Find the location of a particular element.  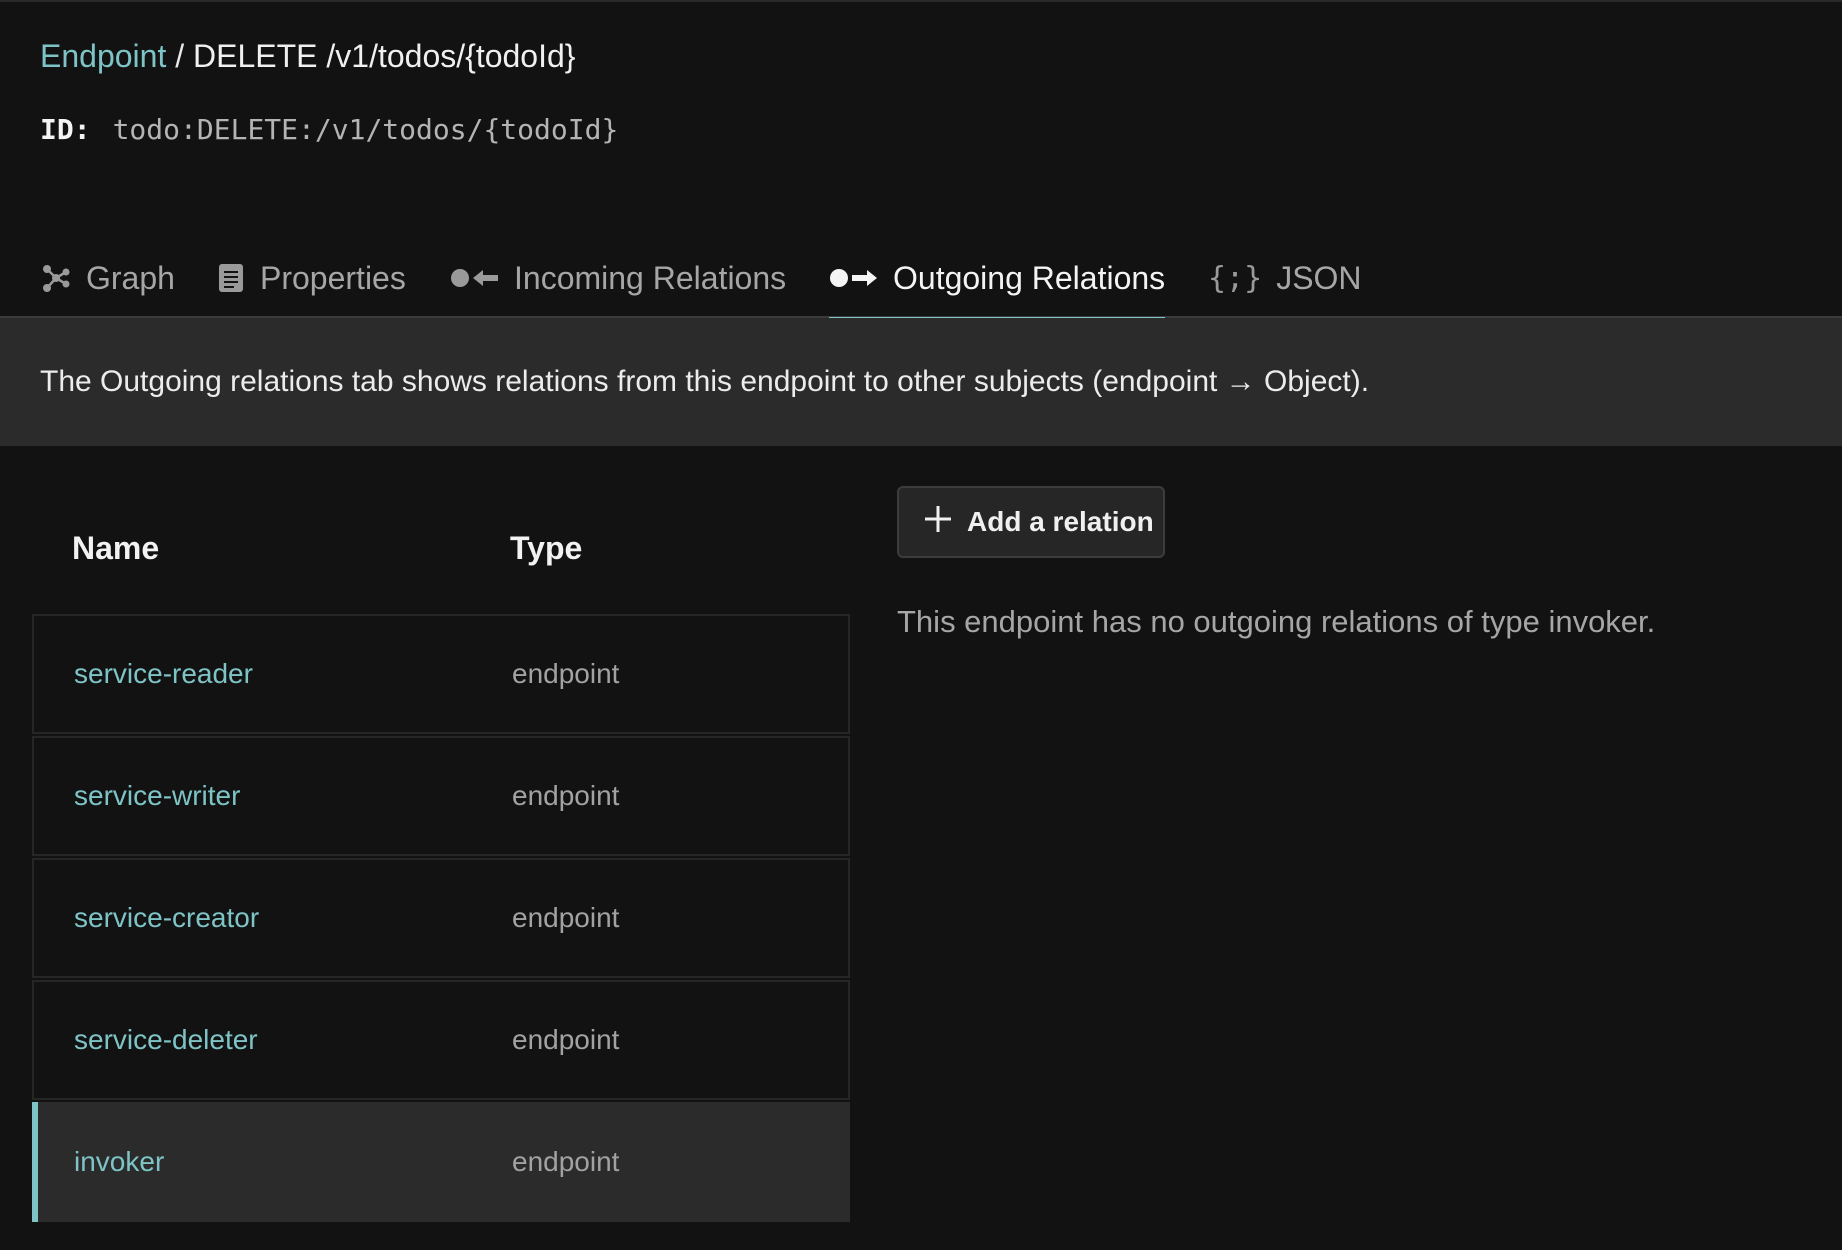

document-icon is located at coordinates (231, 278).